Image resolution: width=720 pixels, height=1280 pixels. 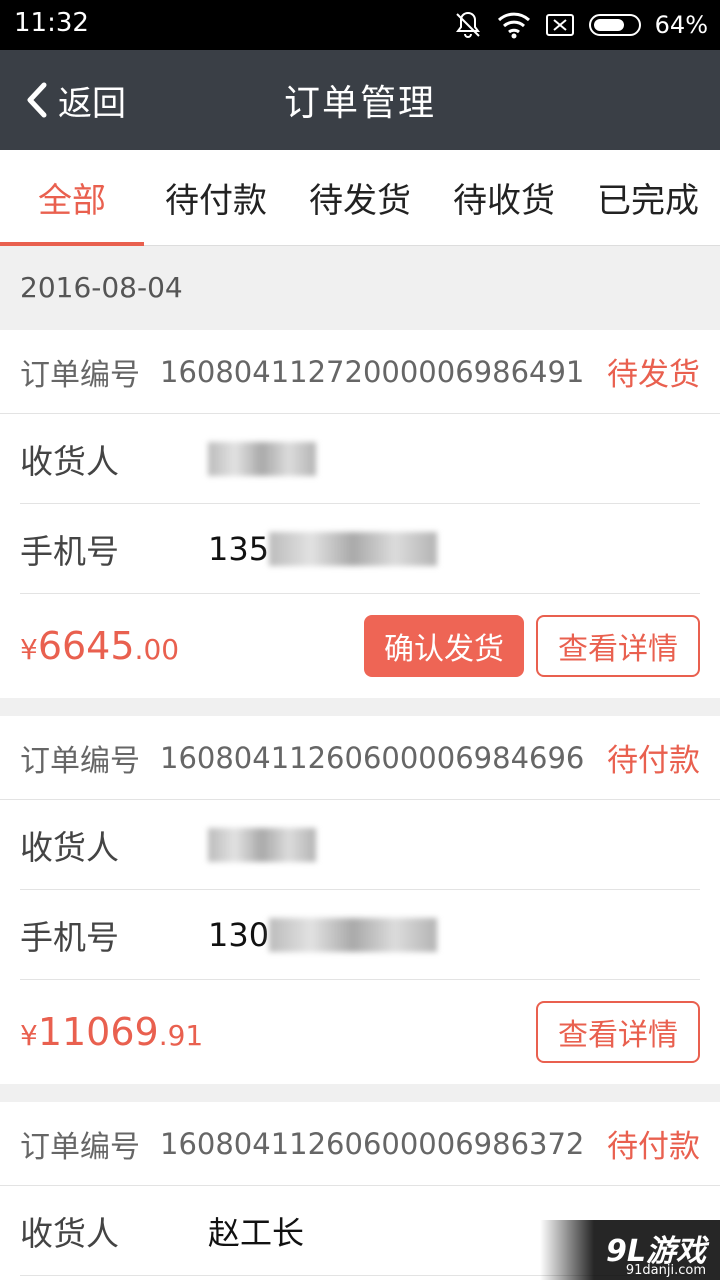 I want to click on price-row: ¥11069.91 查看详情, so click(x=360, y=1032).